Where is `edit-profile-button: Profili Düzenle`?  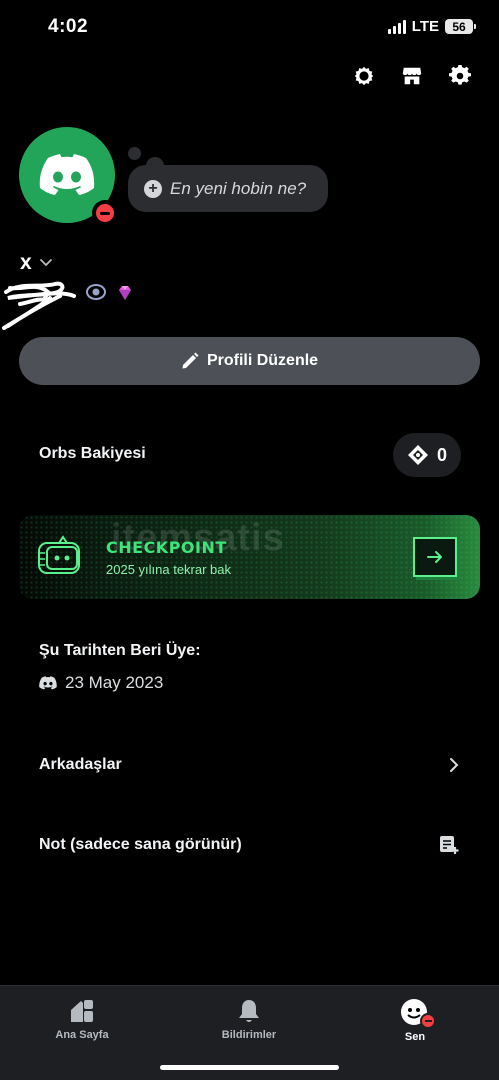 edit-profile-button: Profili Düzenle is located at coordinates (249, 361).